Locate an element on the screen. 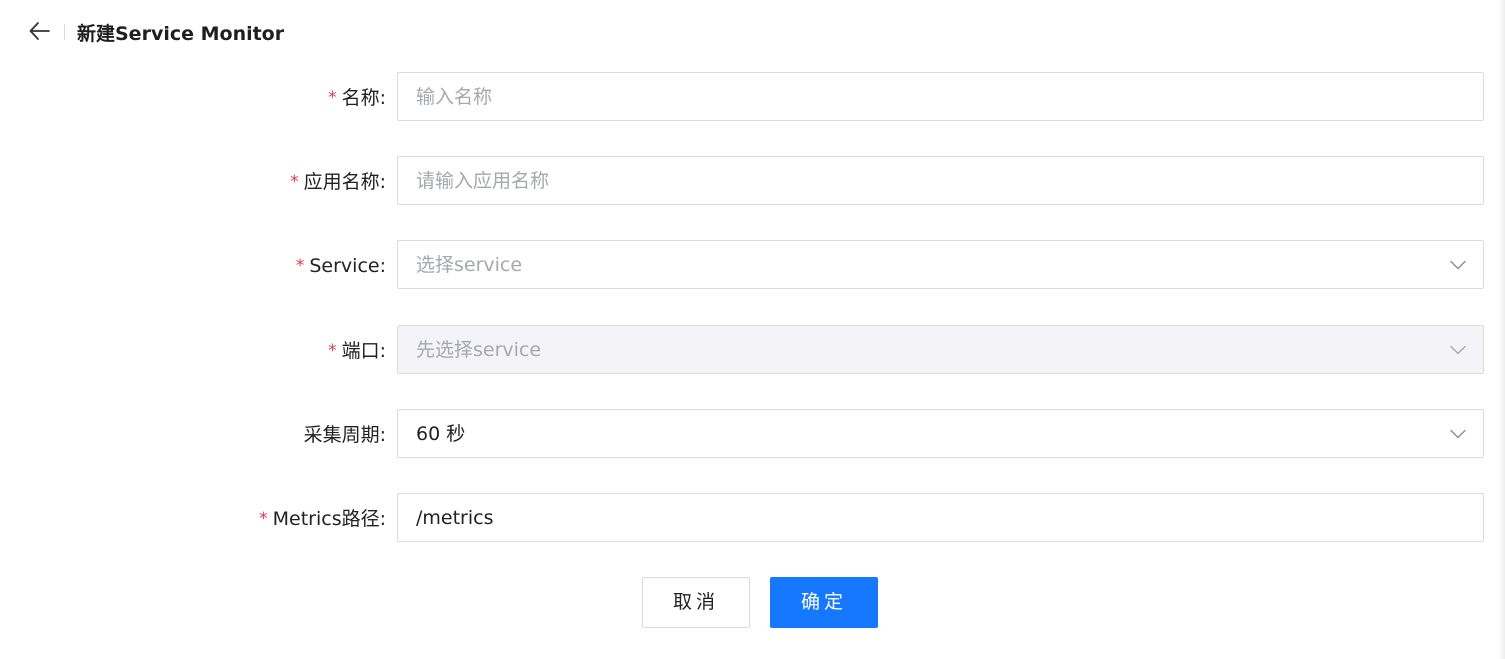  page-header: 新建Service Monitor is located at coordinates (350, 31).